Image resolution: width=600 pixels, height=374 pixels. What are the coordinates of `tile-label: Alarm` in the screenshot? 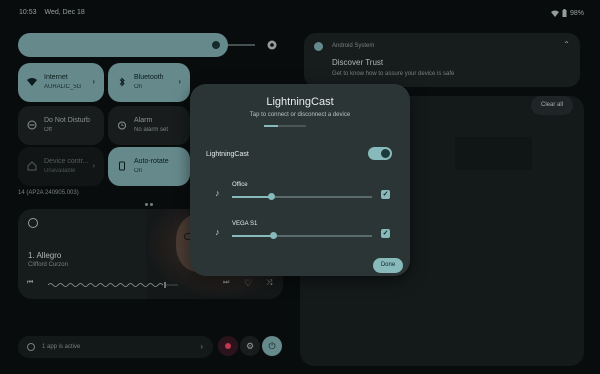 It's located at (143, 120).